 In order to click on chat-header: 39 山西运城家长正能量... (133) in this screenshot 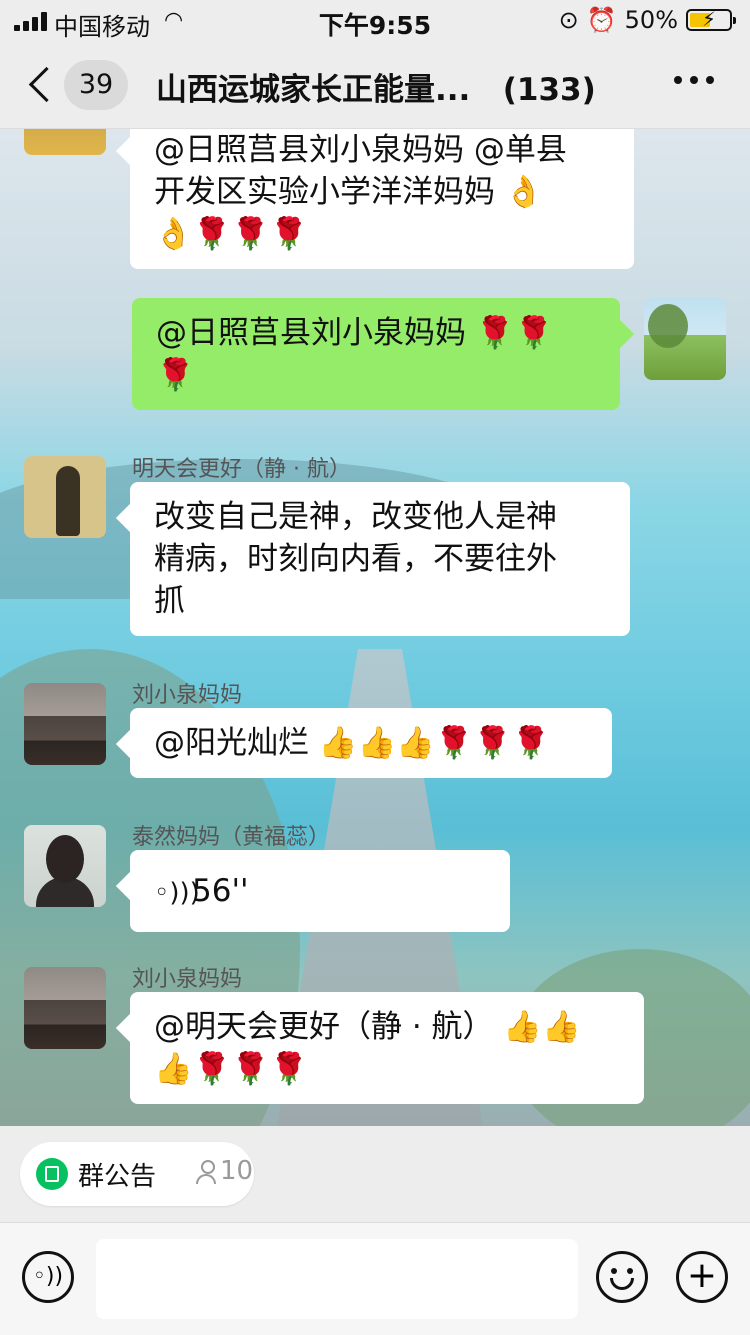, I will do `click(375, 85)`.